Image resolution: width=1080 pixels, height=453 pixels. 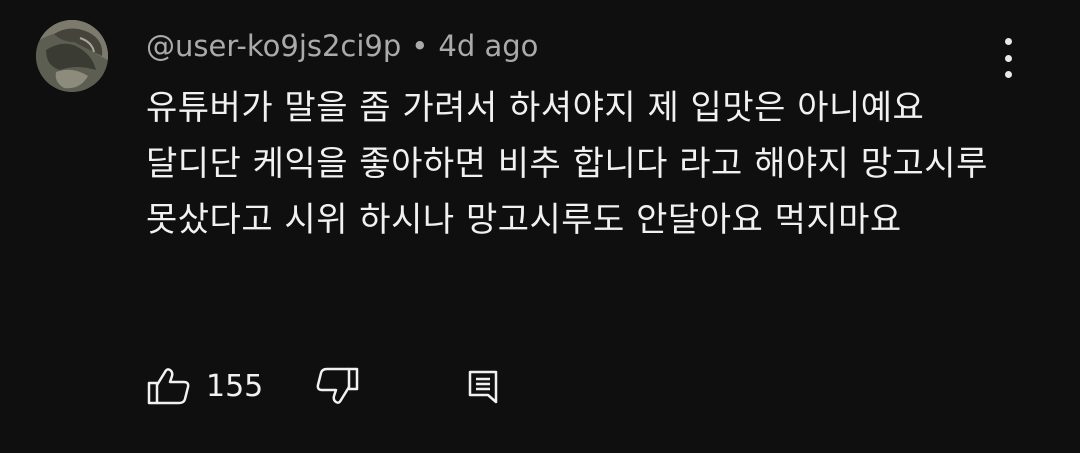 I want to click on more-options-button, so click(x=1008, y=58).